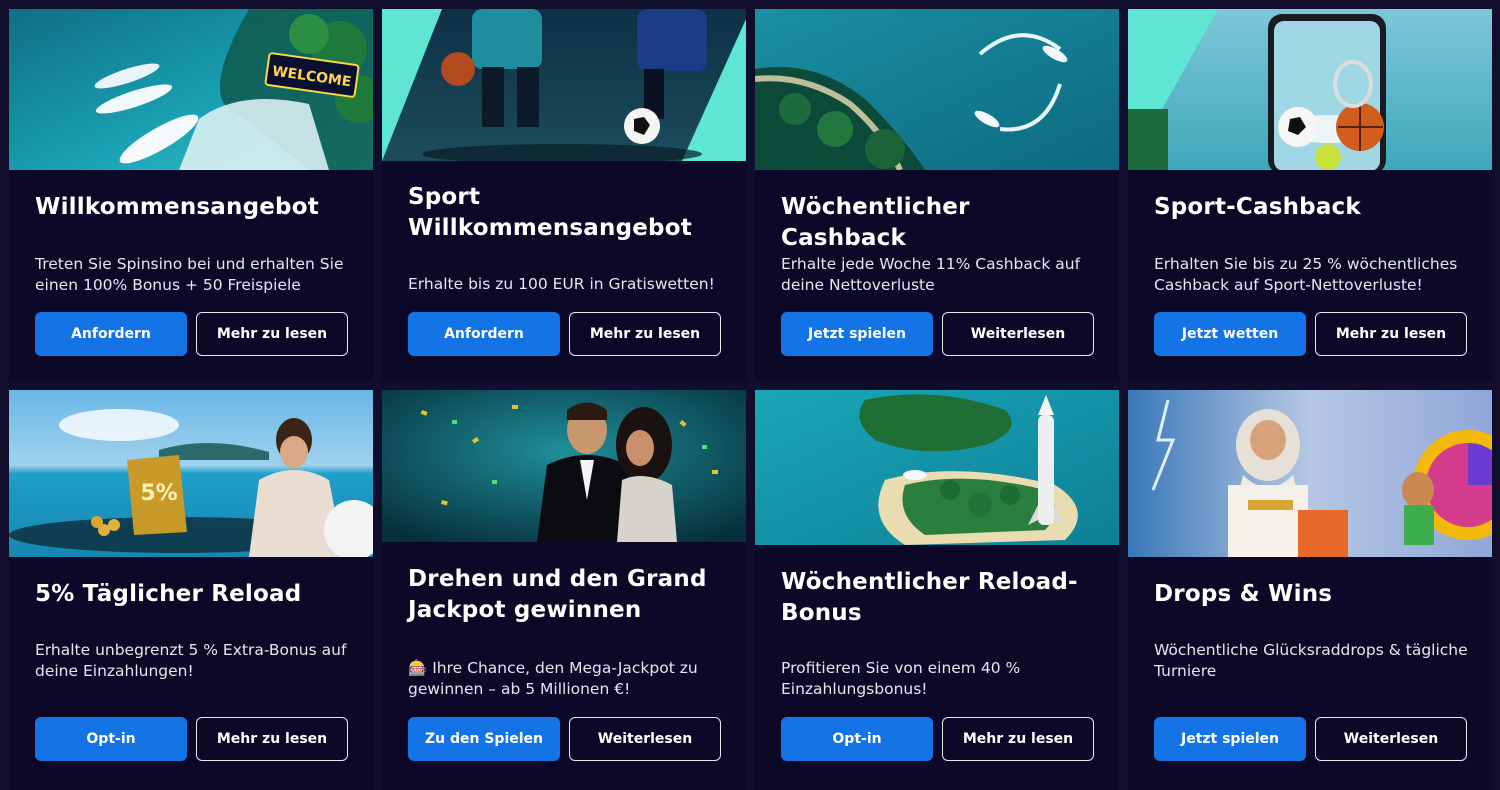 The height and width of the screenshot is (790, 1500). Describe the element at coordinates (875, 222) in the screenshot. I see `promo-title: Wöchentlicher Cashback` at that location.